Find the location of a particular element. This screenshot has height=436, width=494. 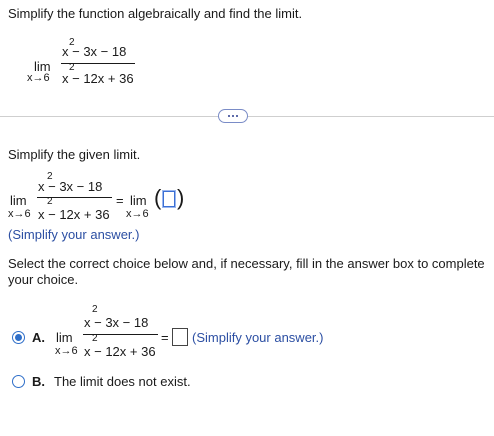

choice-b-letter: B. is located at coordinates (38, 381).